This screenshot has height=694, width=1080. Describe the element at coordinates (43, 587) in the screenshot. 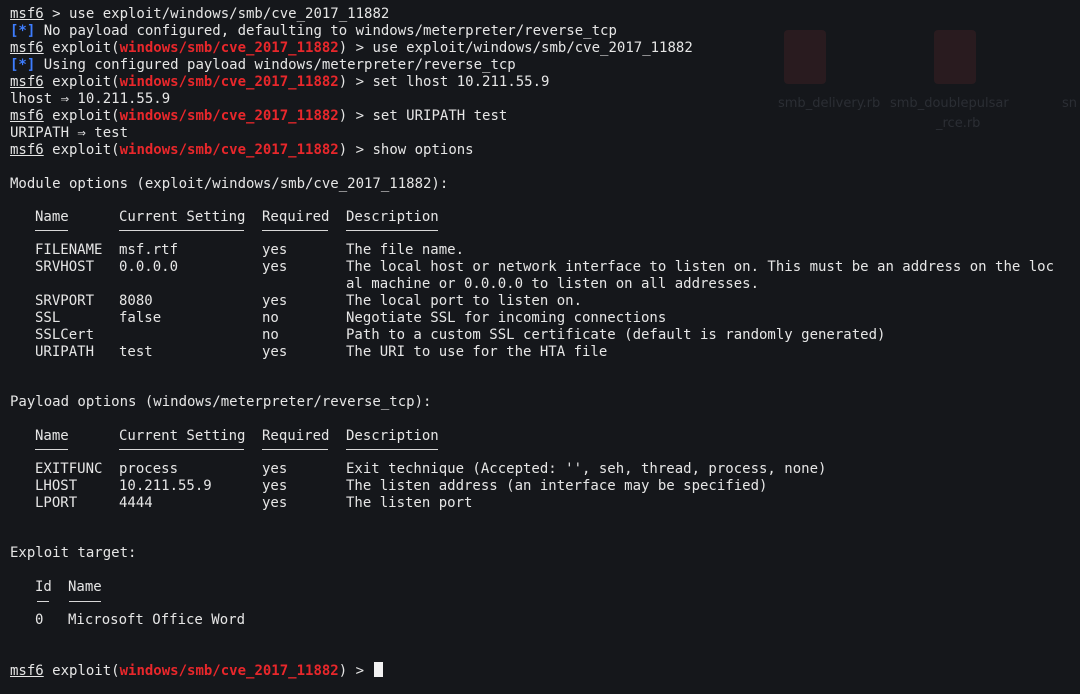

I see `column-header: Id` at that location.